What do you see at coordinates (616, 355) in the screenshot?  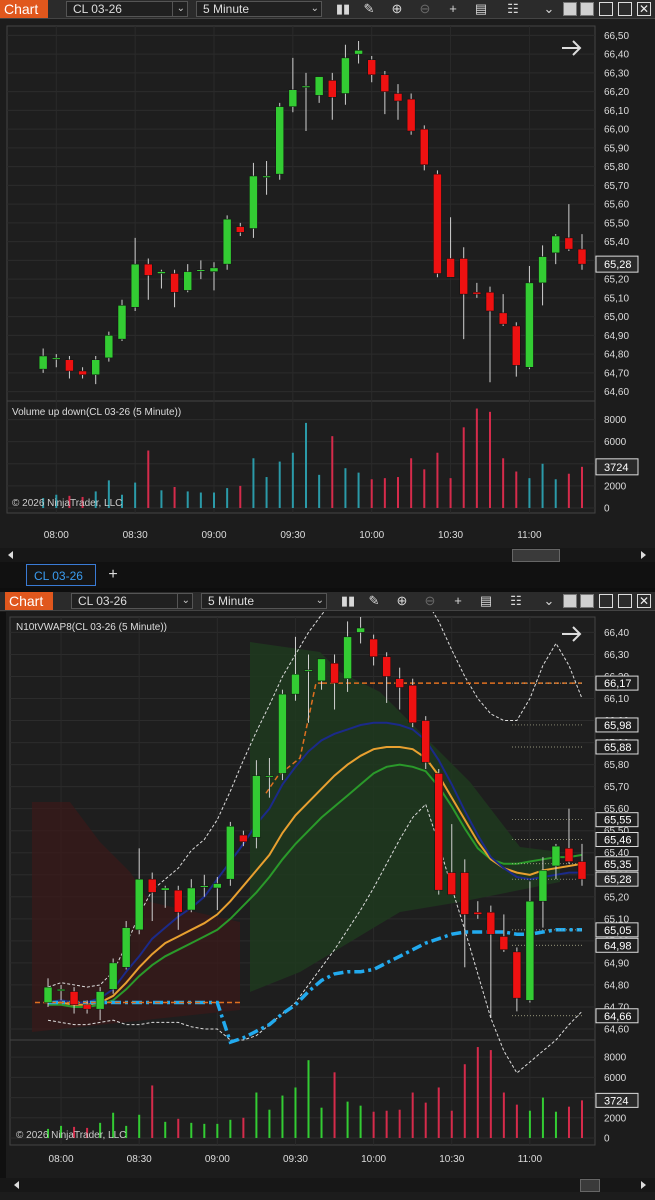 I see `price-tick-label: 64,80` at bounding box center [616, 355].